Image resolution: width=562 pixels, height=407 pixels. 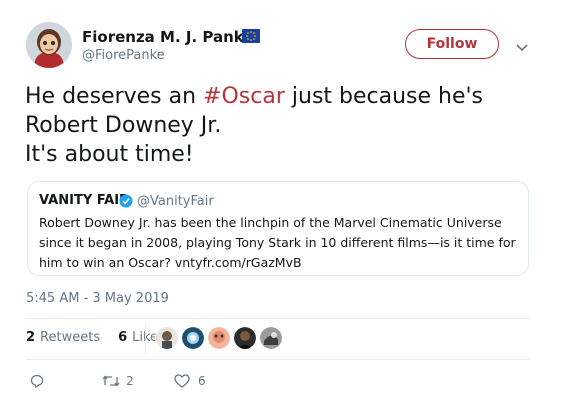 What do you see at coordinates (70, 337) in the screenshot?
I see `retweets-label: Retweets` at bounding box center [70, 337].